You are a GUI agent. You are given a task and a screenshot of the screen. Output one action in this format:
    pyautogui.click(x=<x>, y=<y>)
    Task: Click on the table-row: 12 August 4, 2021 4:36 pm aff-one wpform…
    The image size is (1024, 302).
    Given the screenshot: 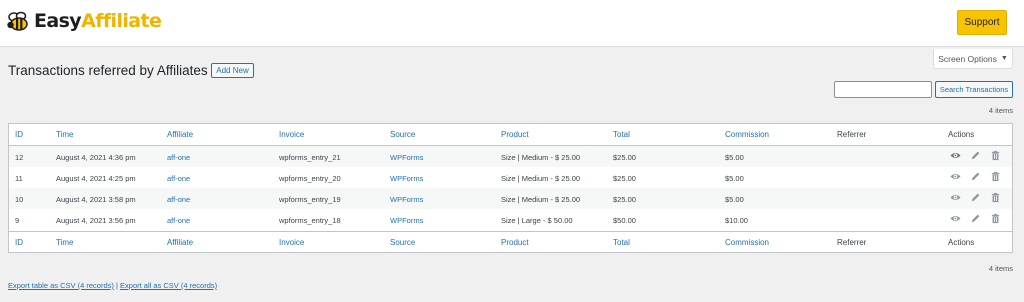 What is the action you would take?
    pyautogui.click(x=510, y=156)
    